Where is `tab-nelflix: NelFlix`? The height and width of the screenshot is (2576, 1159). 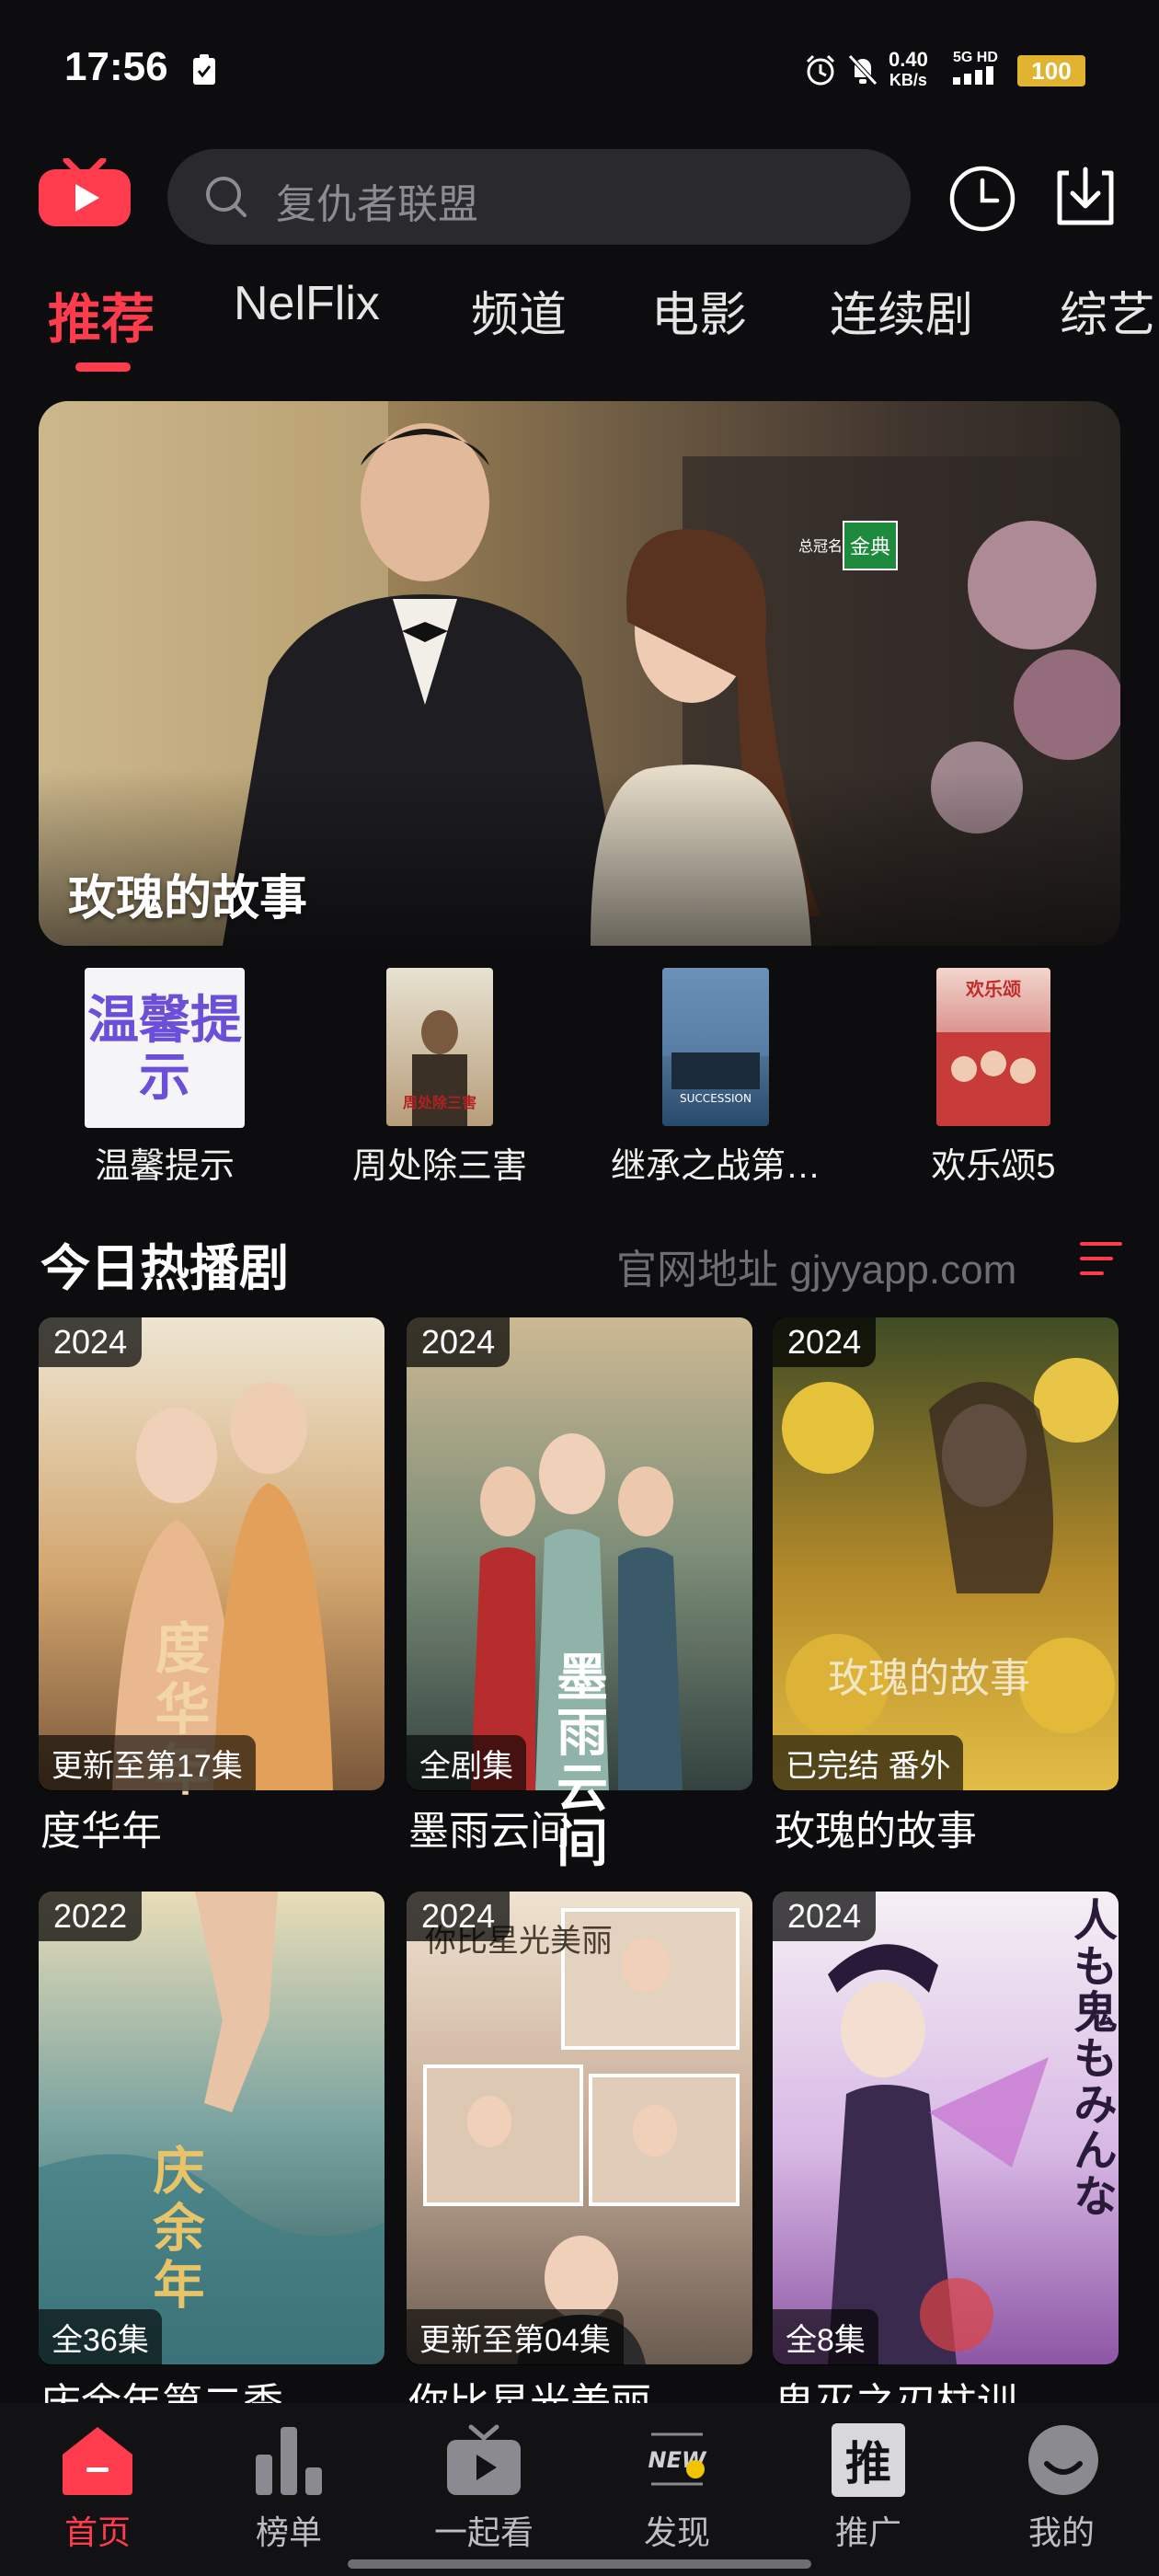
tab-nelflix: NelFlix is located at coordinates (307, 303).